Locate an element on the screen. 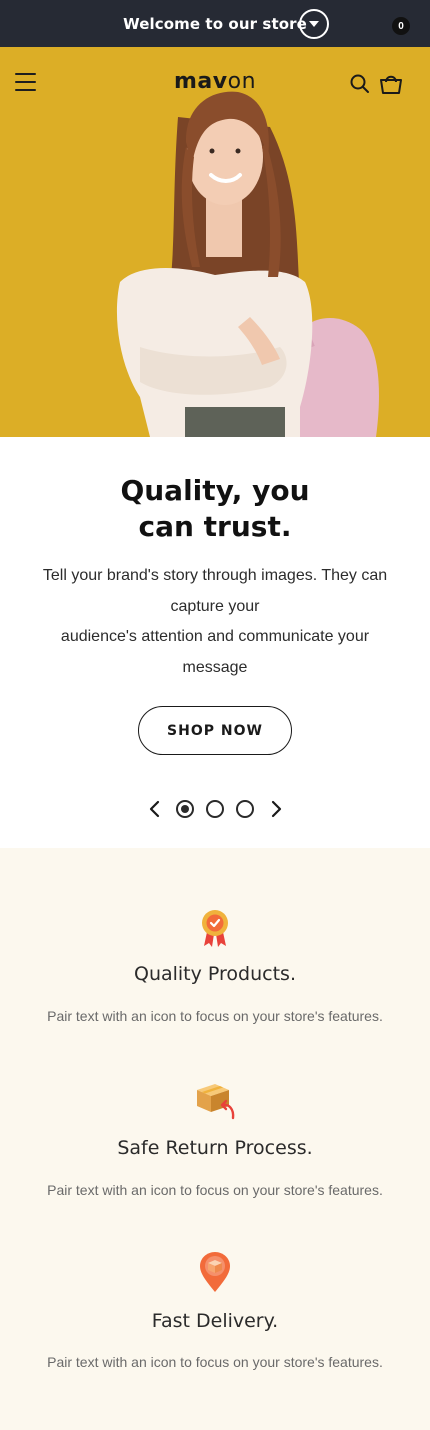  announcement-bar: Welcome to our store is located at coordinates (215, 23).